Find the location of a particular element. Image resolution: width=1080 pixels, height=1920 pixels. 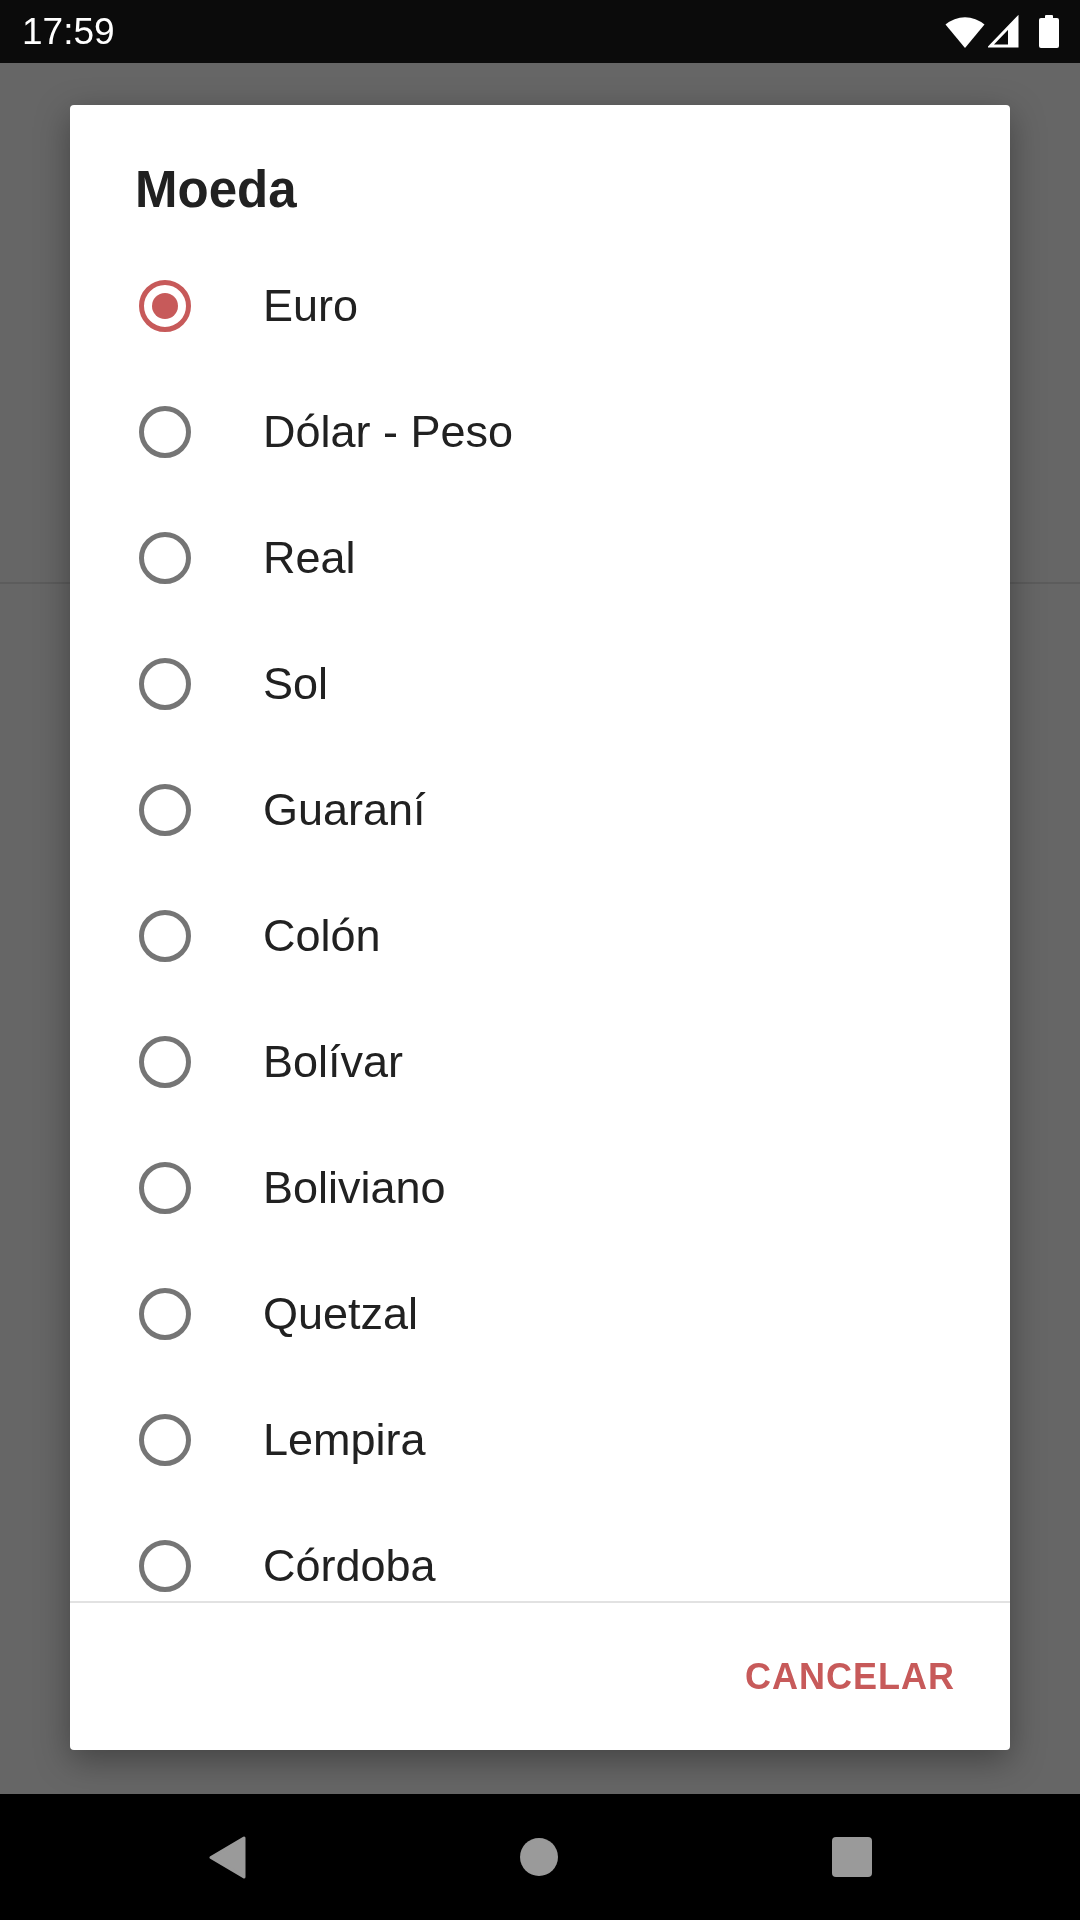

option-label: Quetzal is located at coordinates (341, 1314).